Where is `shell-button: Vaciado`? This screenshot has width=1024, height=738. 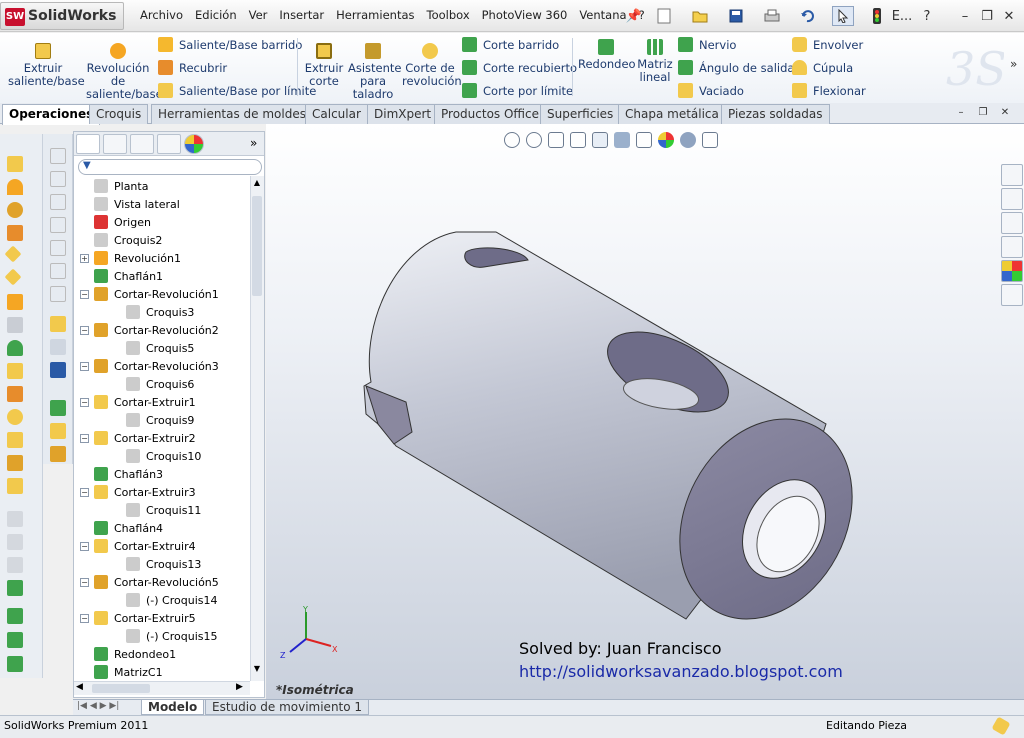 shell-button: Vaciado is located at coordinates (711, 90).